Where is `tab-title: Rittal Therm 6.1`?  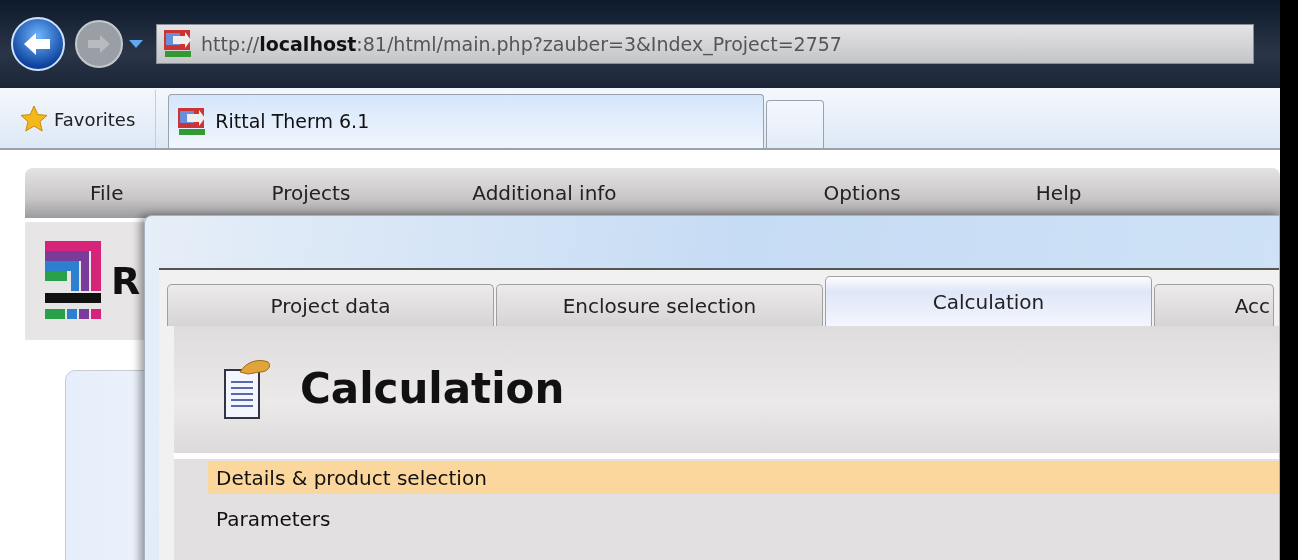 tab-title: Rittal Therm 6.1 is located at coordinates (292, 122).